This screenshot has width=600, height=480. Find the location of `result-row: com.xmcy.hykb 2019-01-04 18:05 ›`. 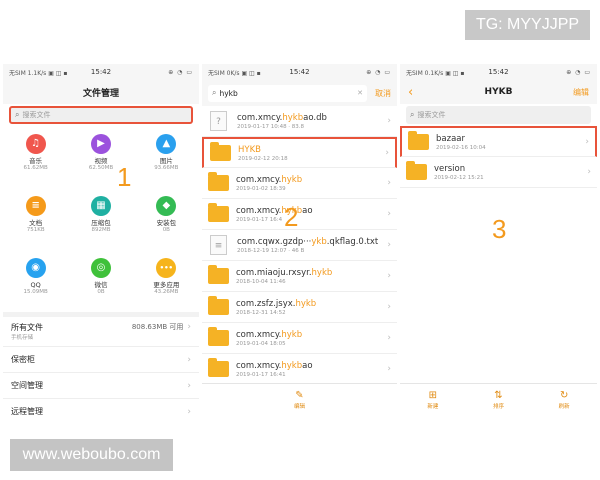

result-row: com.xmcy.hykb 2019-01-04 18:05 › is located at coordinates (299, 338).